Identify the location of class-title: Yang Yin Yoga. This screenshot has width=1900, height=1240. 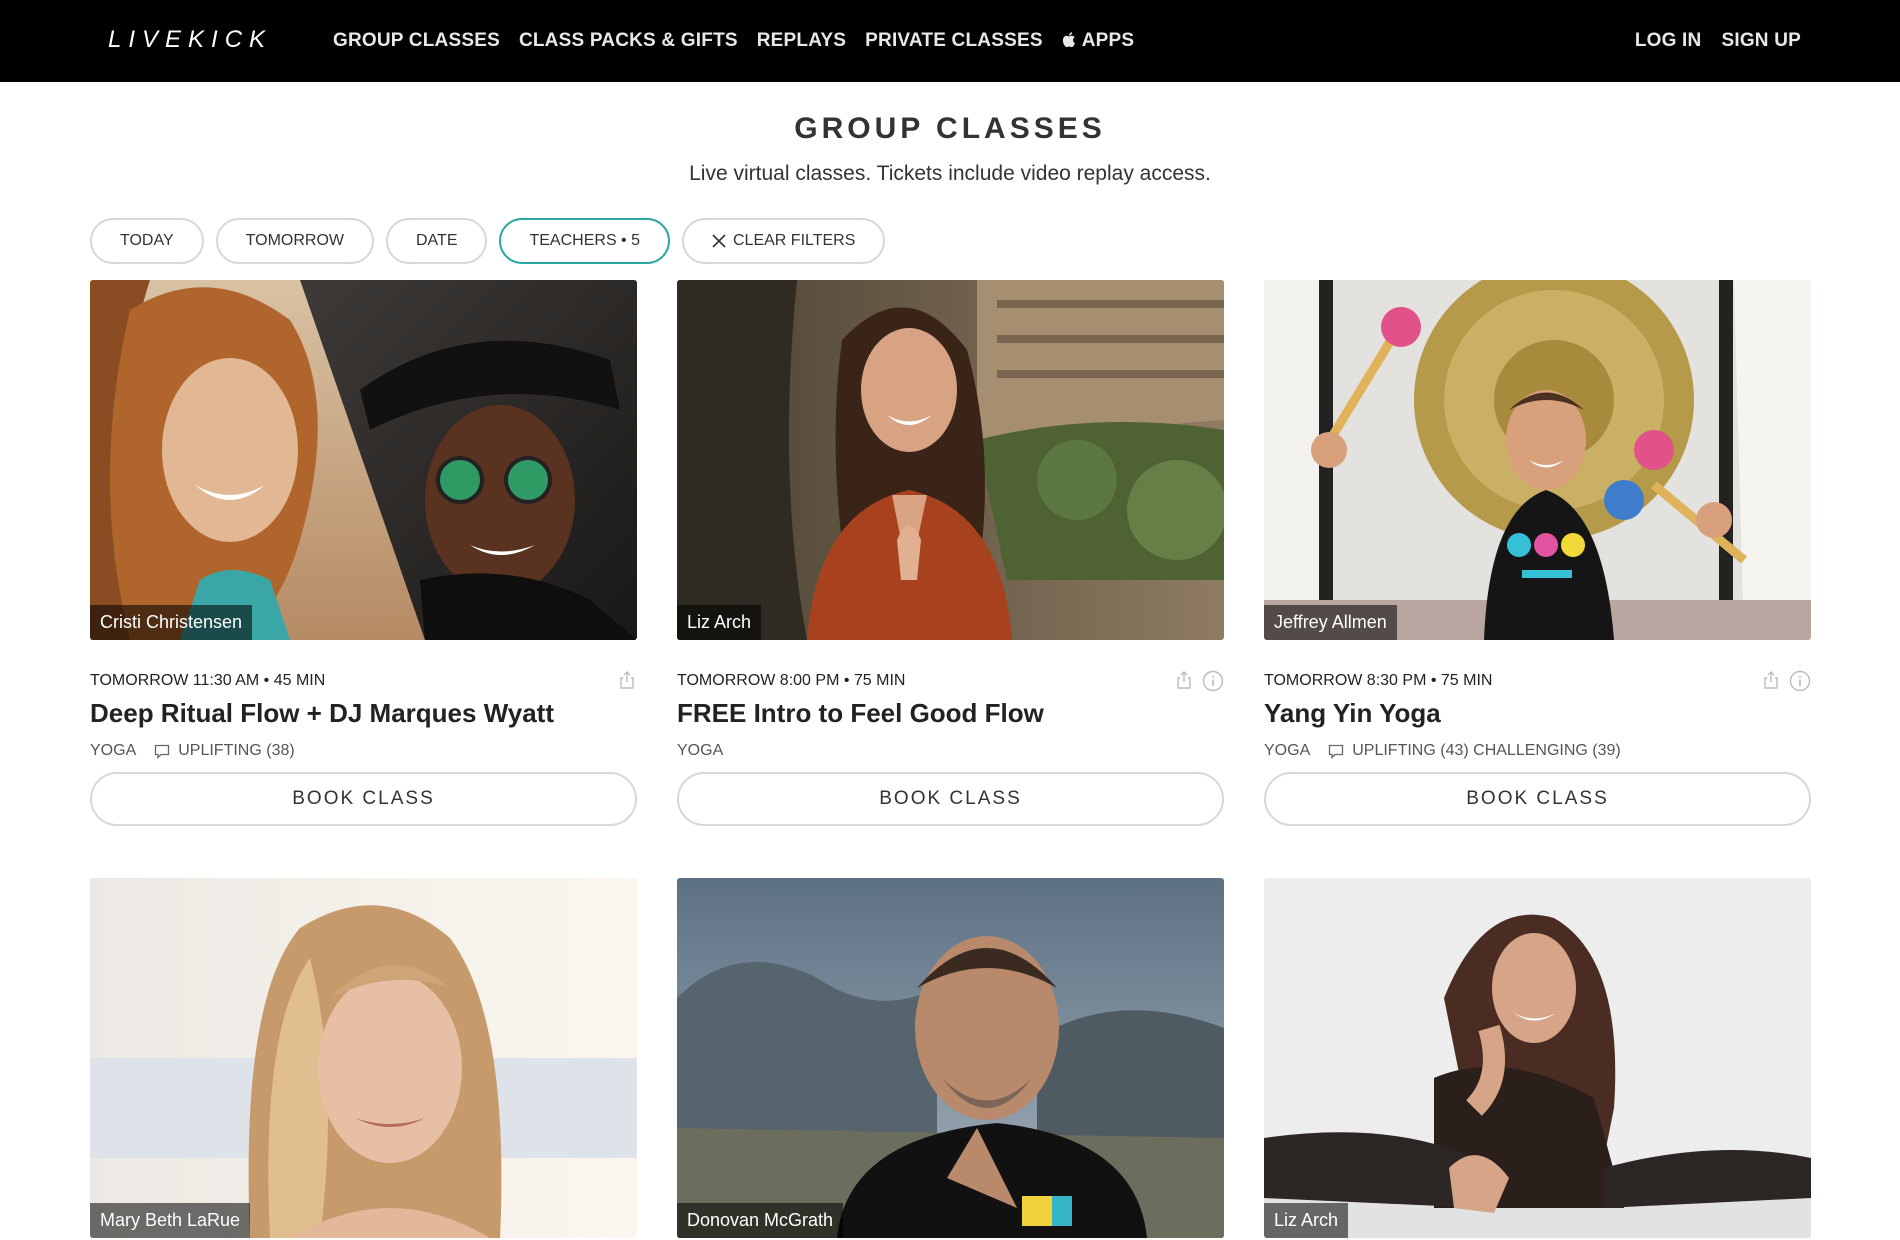
(1352, 713).